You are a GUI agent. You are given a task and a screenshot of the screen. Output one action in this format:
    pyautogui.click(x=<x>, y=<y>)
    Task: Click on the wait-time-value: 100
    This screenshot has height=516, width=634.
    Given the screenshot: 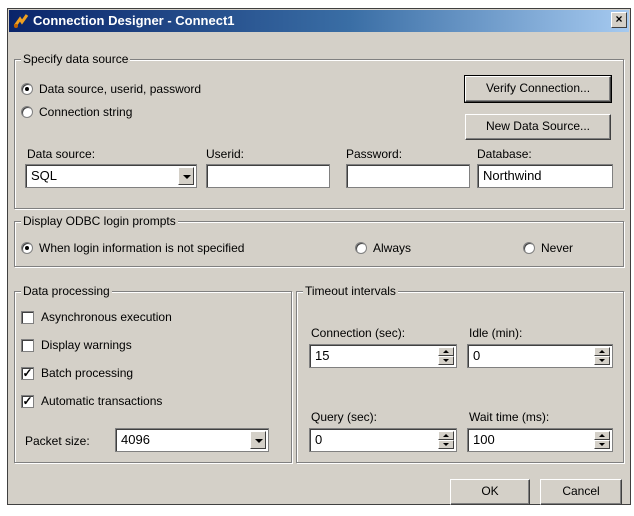 What is the action you would take?
    pyautogui.click(x=484, y=439)
    